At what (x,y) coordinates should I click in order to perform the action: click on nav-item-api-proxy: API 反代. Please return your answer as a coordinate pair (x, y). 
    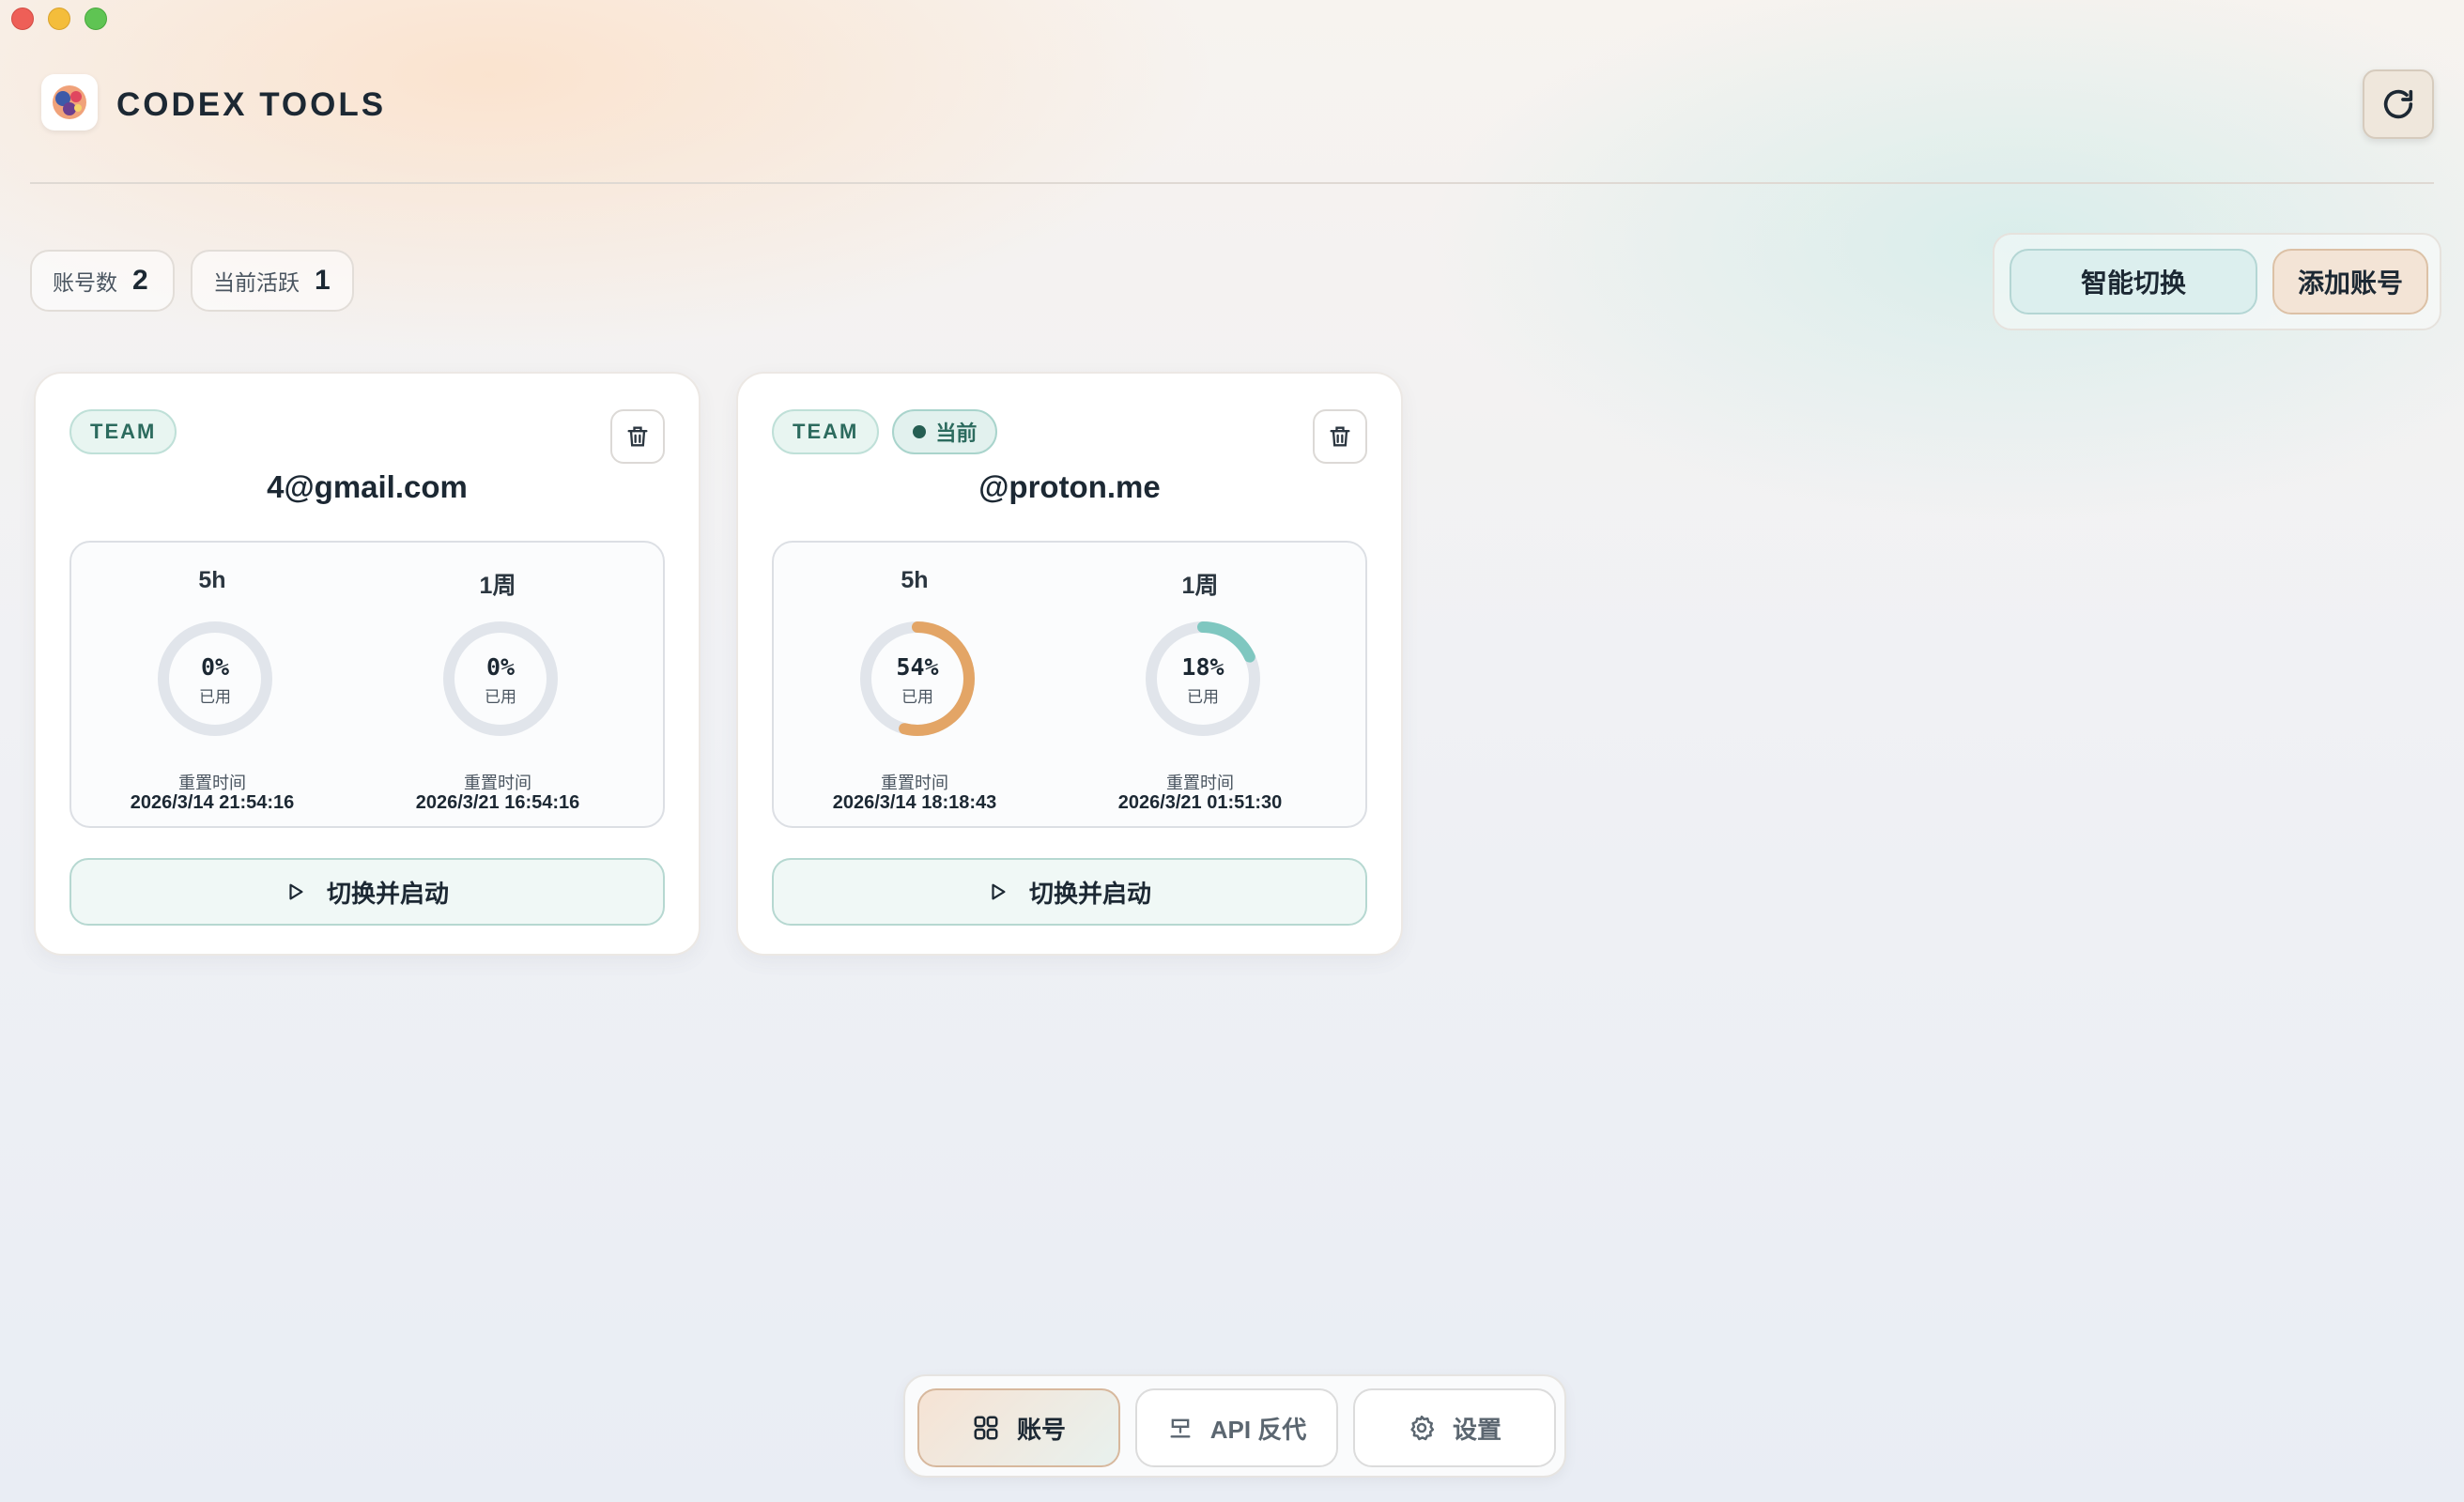
    Looking at the image, I should click on (1236, 1427).